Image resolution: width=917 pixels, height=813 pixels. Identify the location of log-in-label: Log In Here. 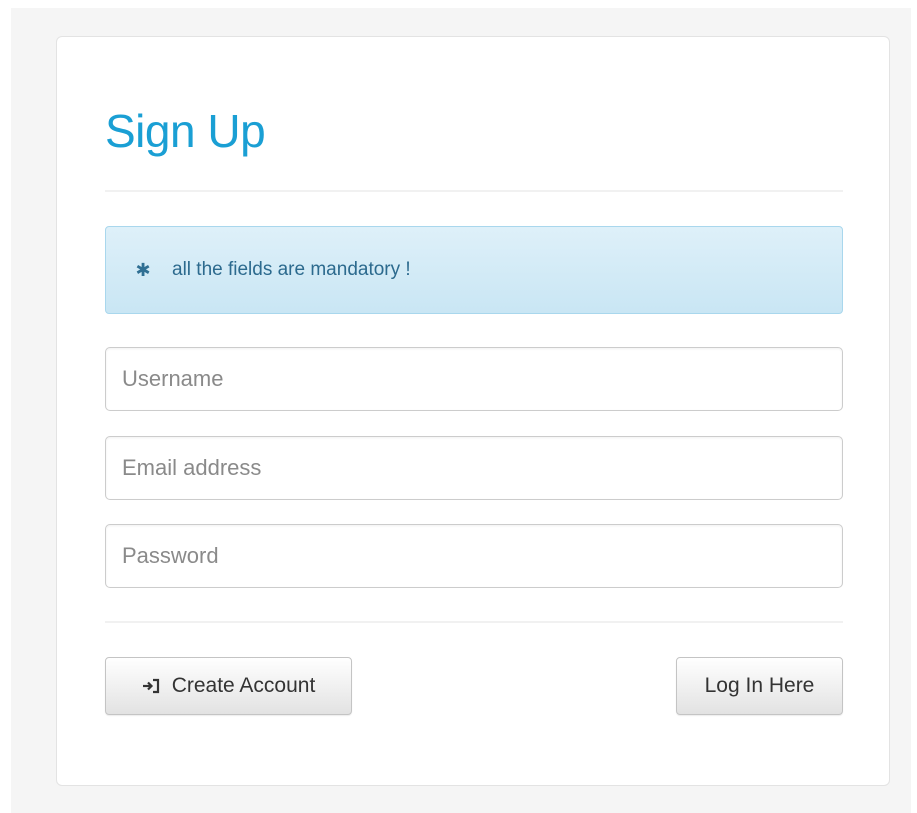
(759, 685).